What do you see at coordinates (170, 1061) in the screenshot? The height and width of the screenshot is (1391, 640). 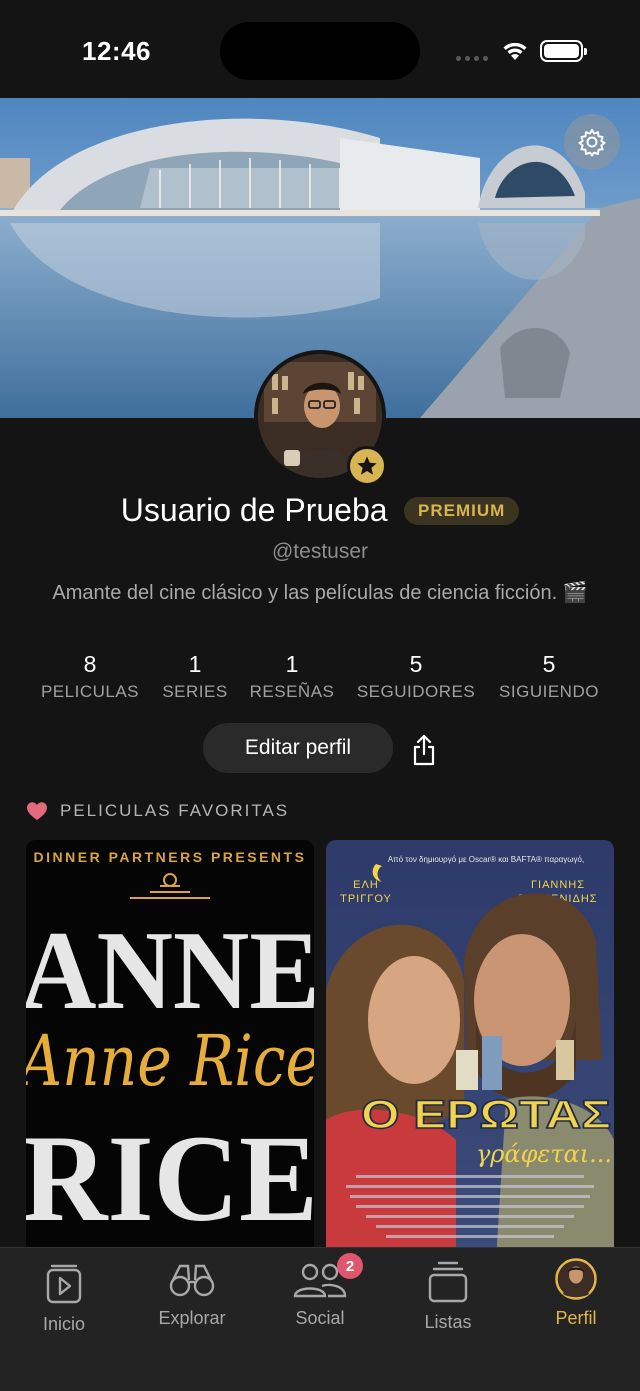 I see `poster-script-title: Anne Rice` at bounding box center [170, 1061].